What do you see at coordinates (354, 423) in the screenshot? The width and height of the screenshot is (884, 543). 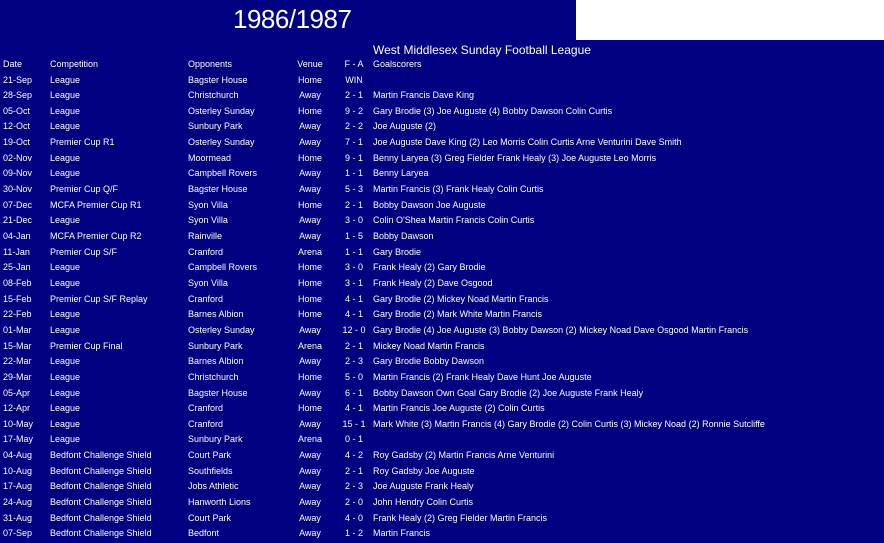 I see `match-score: 15 - 1` at bounding box center [354, 423].